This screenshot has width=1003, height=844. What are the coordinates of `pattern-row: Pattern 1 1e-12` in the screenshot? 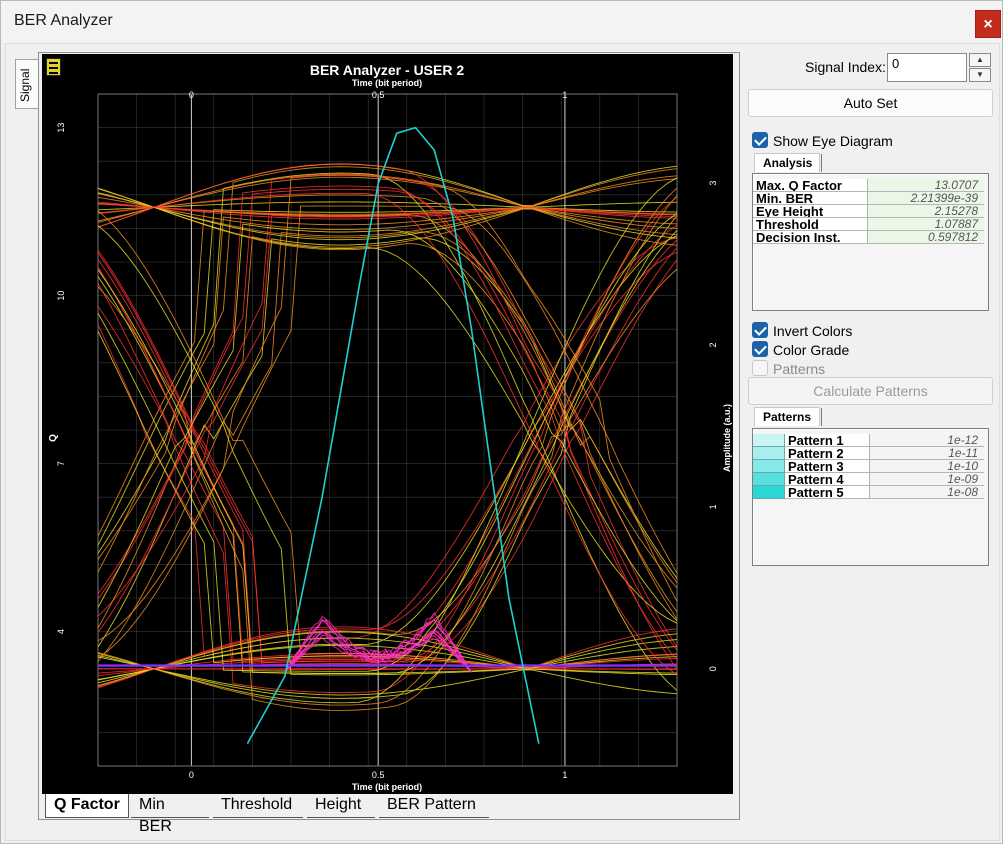 It's located at (870, 440).